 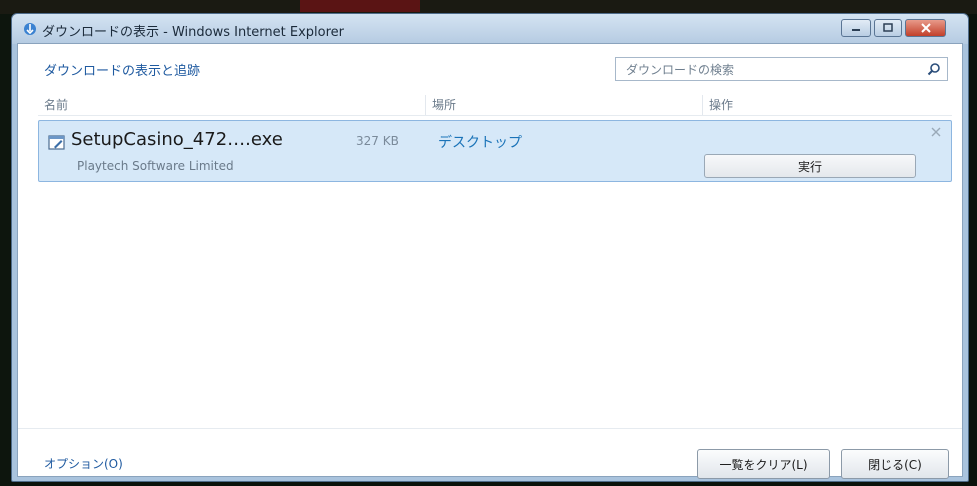 I want to click on run-button: 実行, so click(x=810, y=166).